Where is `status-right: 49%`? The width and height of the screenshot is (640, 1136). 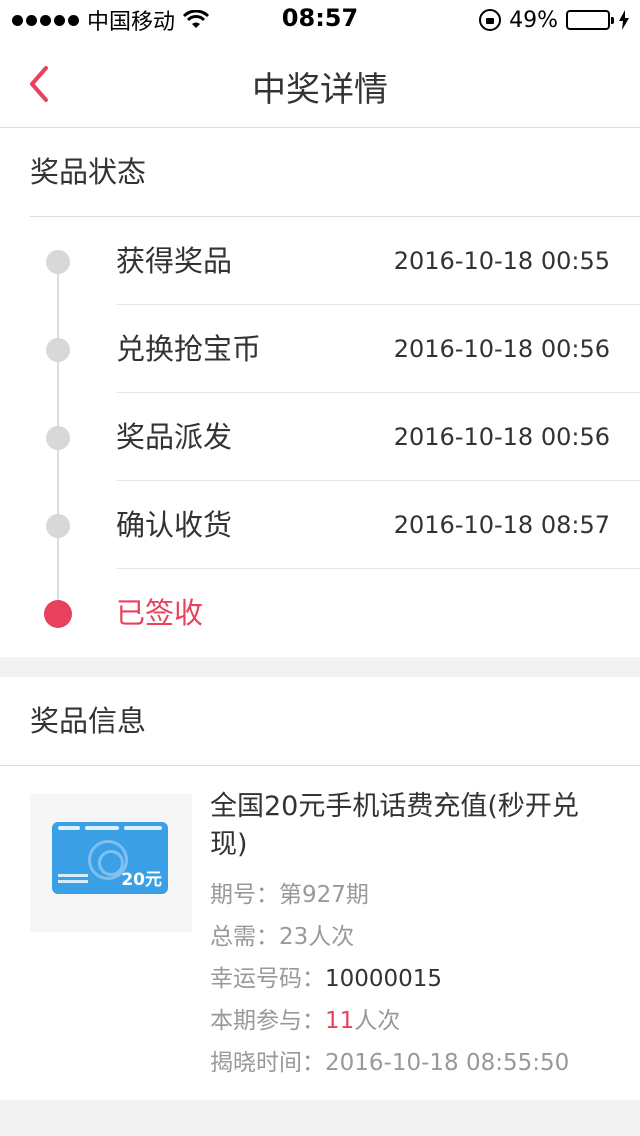 status-right: 49% is located at coordinates (554, 20).